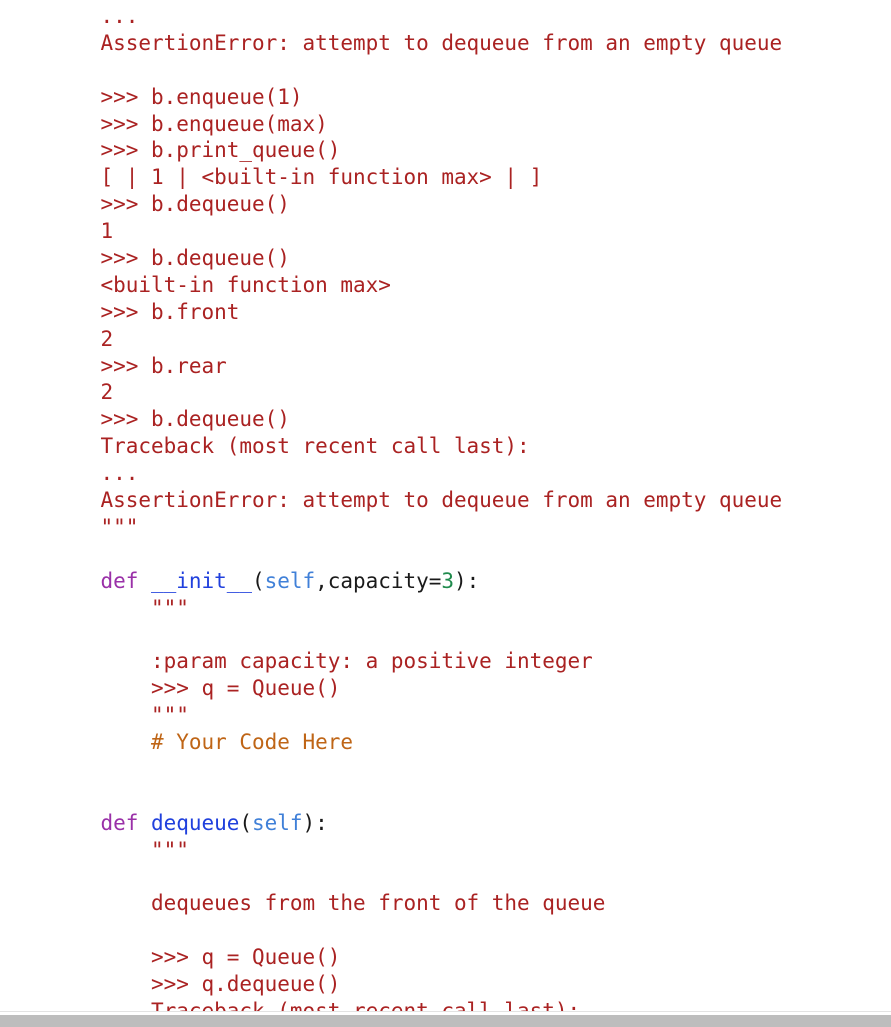 The image size is (891, 1027). I want to click on code-line: >>> b.enqueue(max), so click(470, 124).